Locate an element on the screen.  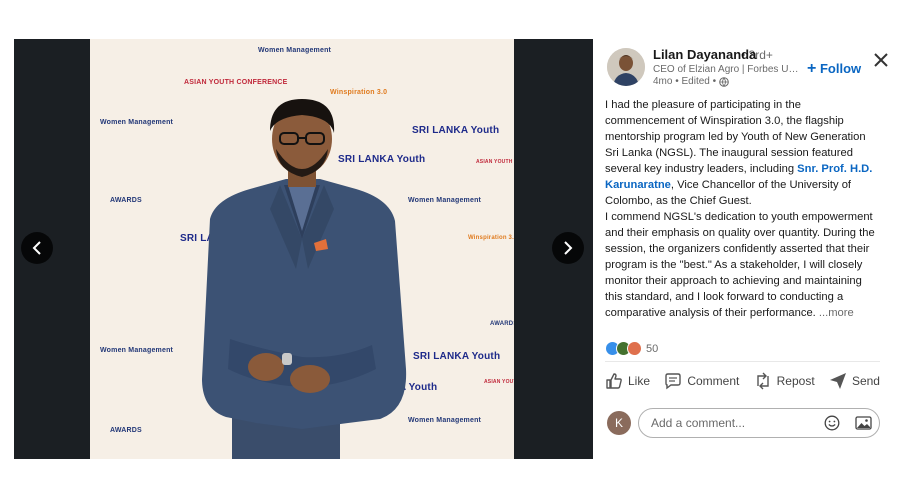
like-button: Like is located at coordinates (627, 381).